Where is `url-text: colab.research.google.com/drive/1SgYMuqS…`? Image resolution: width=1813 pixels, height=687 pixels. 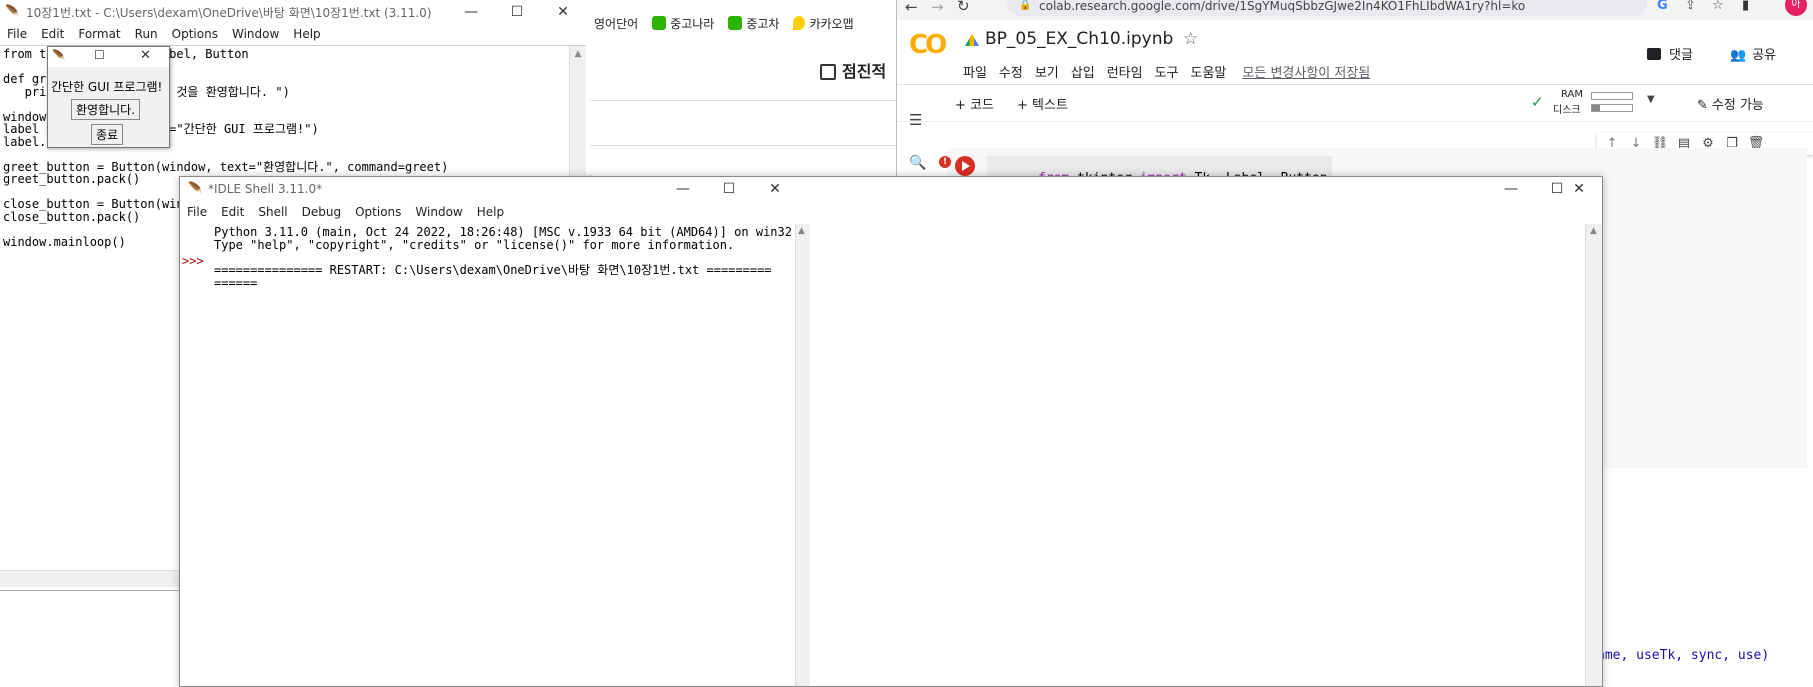
url-text: colab.research.google.com/drive/1SgYMuqS… is located at coordinates (1282, 6).